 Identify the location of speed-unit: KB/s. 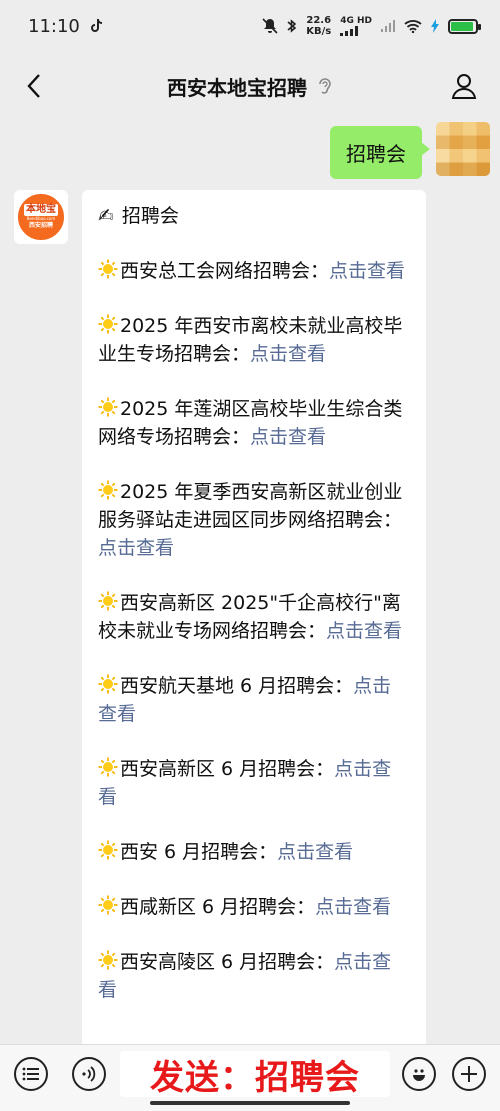
(319, 31).